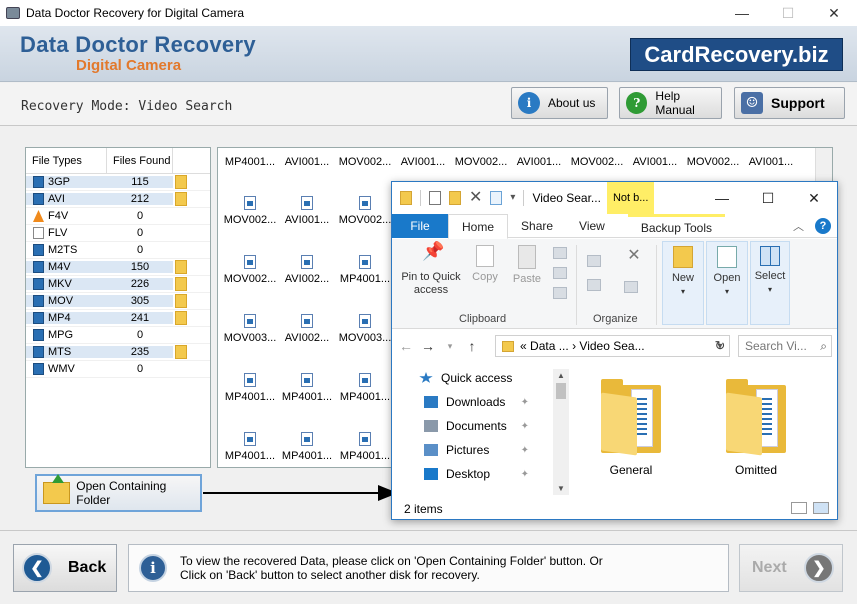 The width and height of the screenshot is (857, 604). What do you see at coordinates (527, 265) in the screenshot?
I see `paste-button: Paste` at bounding box center [527, 265].